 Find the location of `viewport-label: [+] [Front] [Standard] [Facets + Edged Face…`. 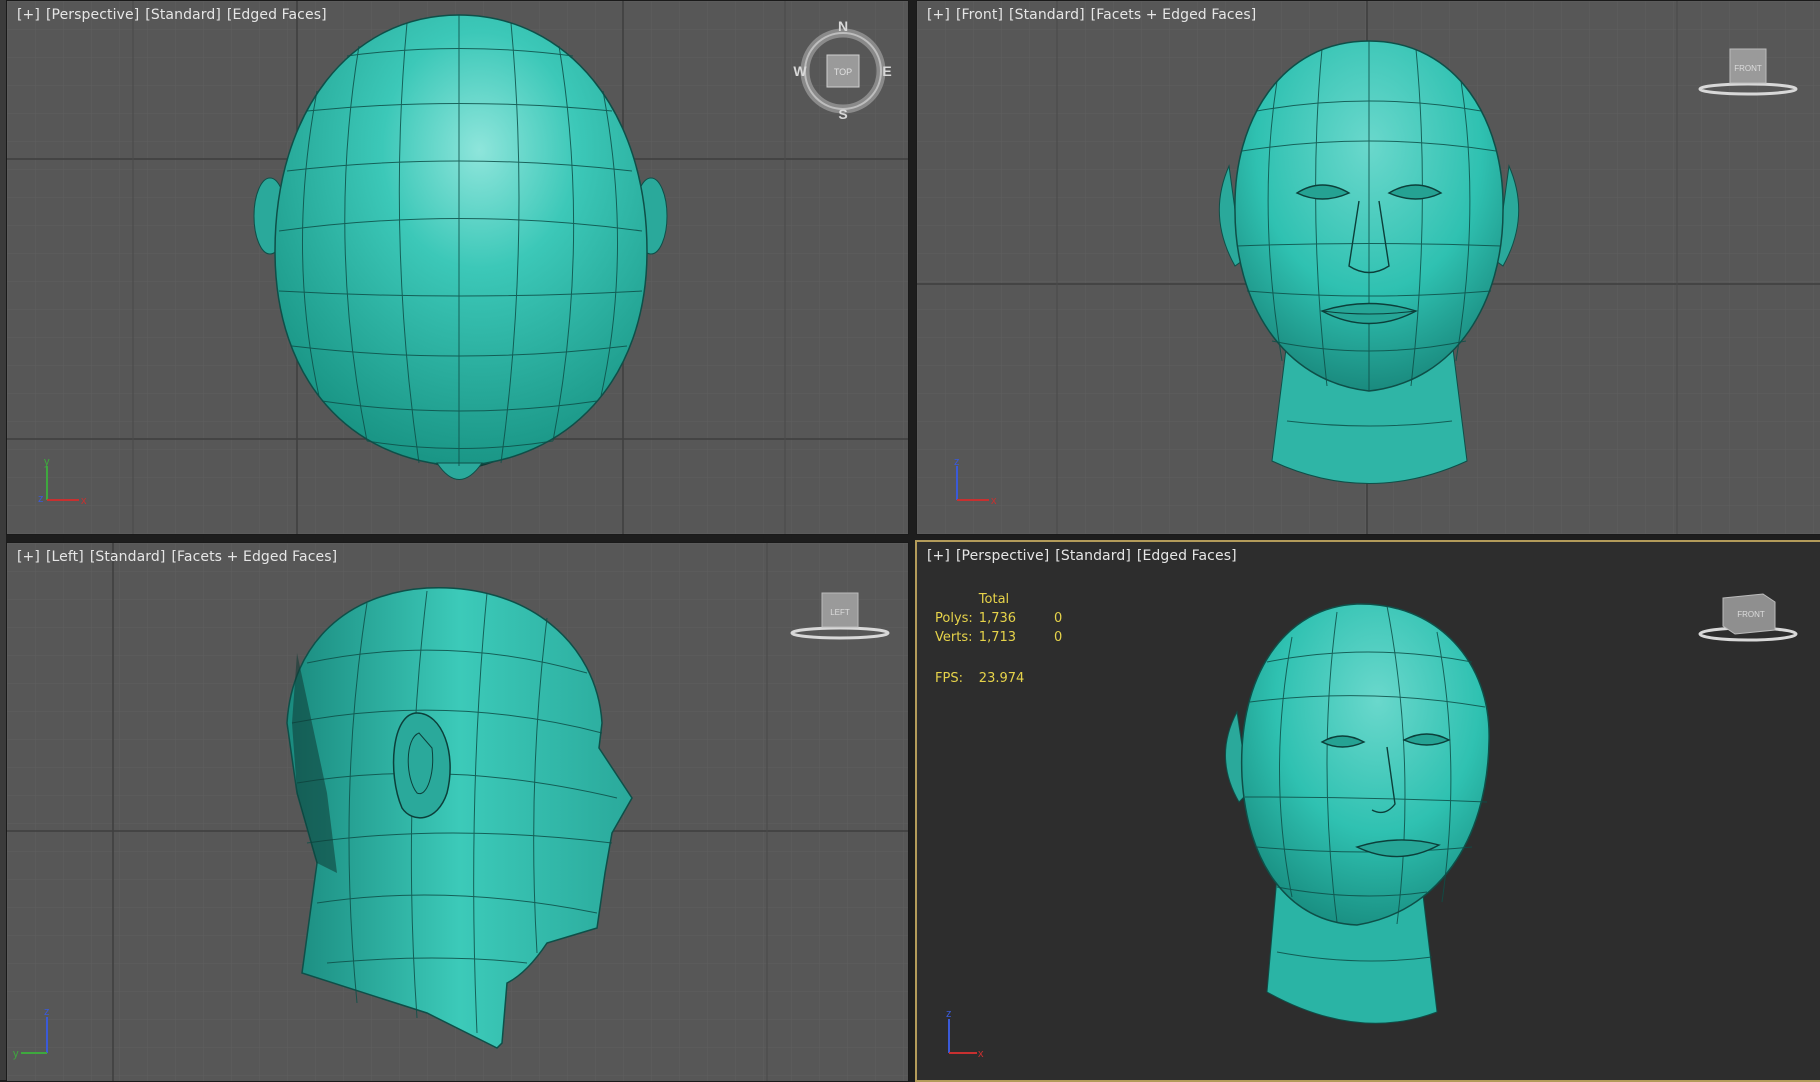

viewport-label: [+] [Front] [Standard] [Facets + Edged Face… is located at coordinates (1094, 15).